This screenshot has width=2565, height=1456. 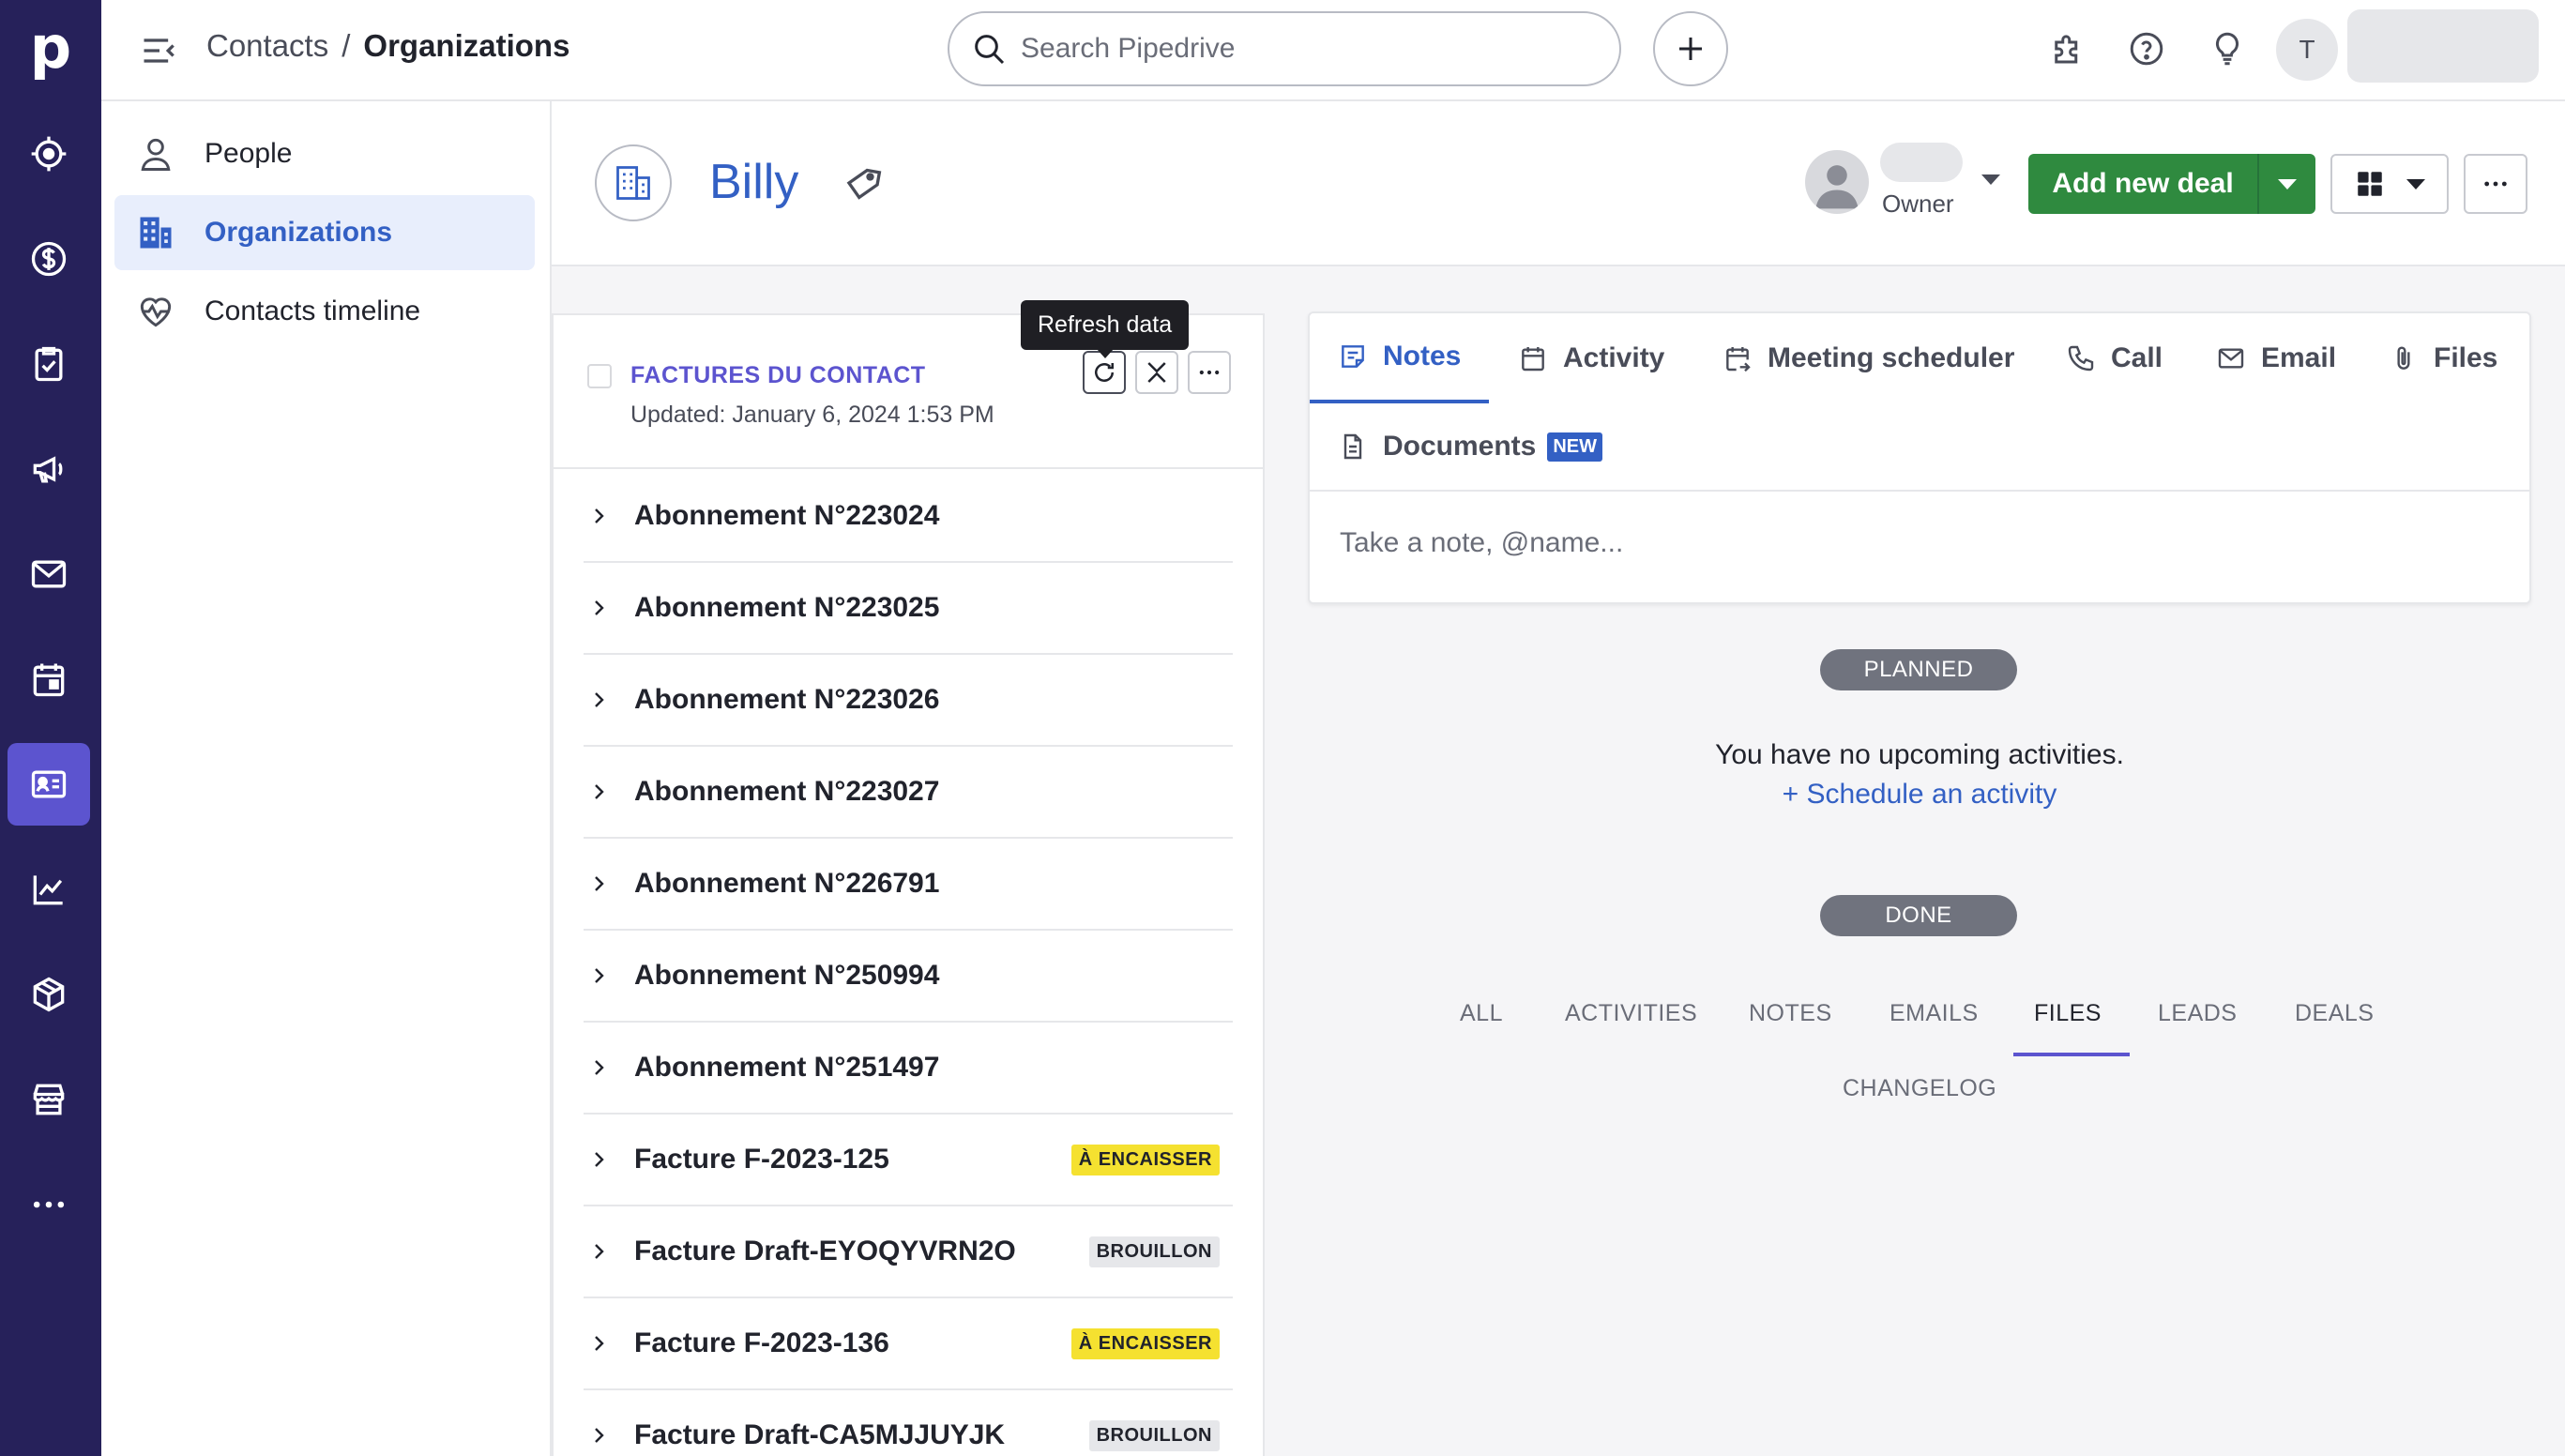 What do you see at coordinates (49, 995) in the screenshot?
I see `box-icon` at bounding box center [49, 995].